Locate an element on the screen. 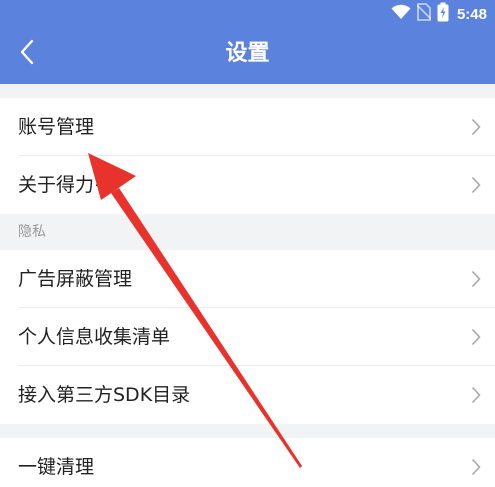  status-bar: 5:48 is located at coordinates (439, 14).